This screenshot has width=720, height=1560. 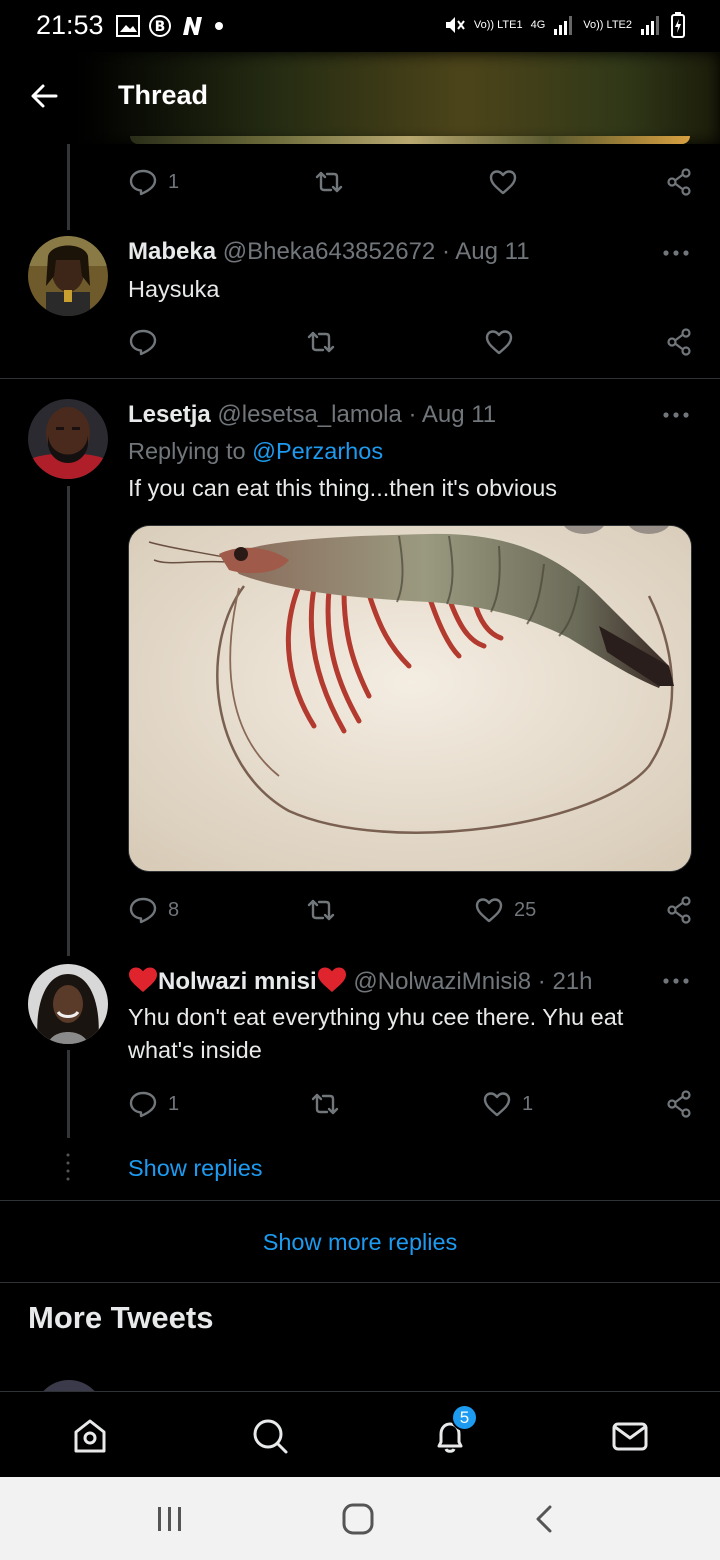 What do you see at coordinates (525, 909) in the screenshot?
I see `like-count: 25` at bounding box center [525, 909].